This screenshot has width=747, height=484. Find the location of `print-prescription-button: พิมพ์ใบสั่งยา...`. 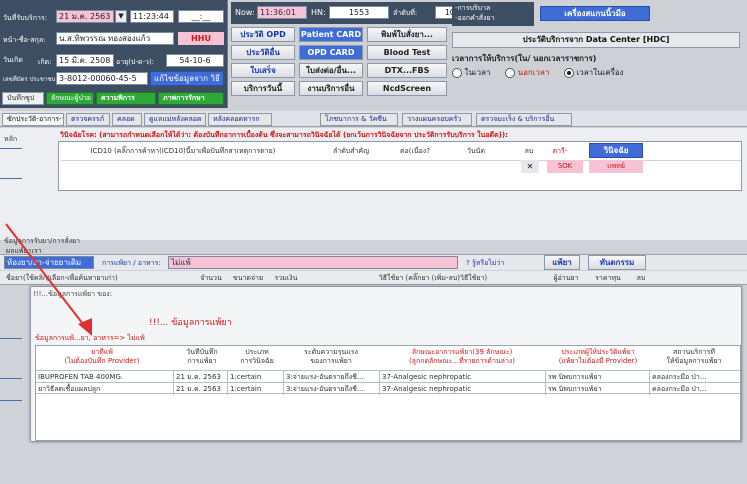

print-prescription-button: พิมพ์ใบสั่งยา... is located at coordinates (407, 34).